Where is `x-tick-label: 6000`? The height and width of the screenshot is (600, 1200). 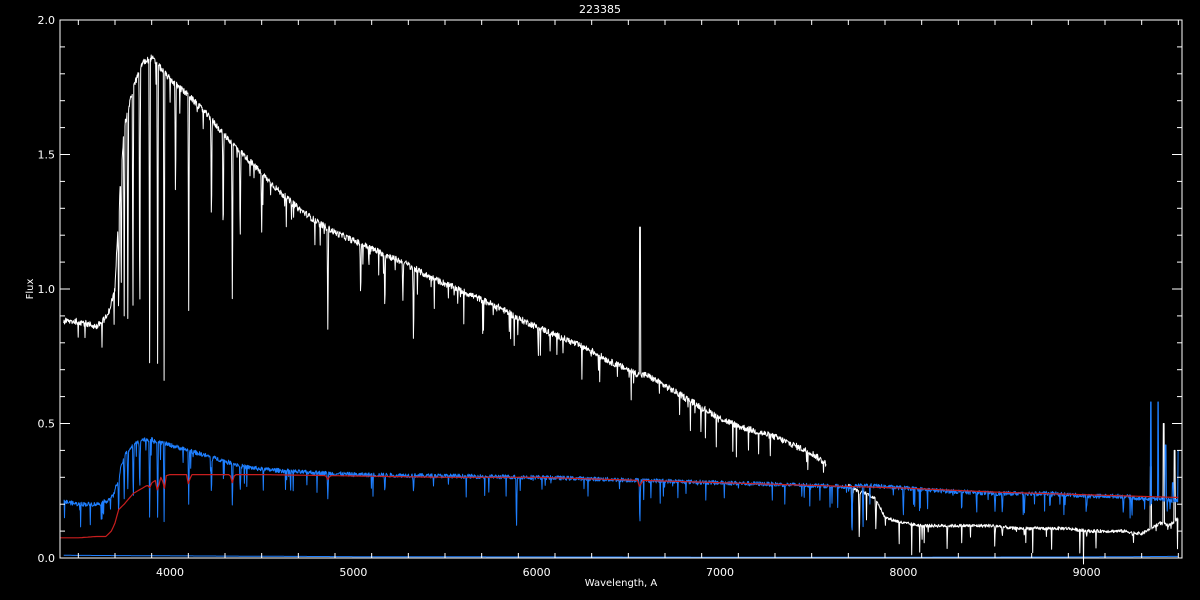
x-tick-label: 6000 is located at coordinates (537, 572).